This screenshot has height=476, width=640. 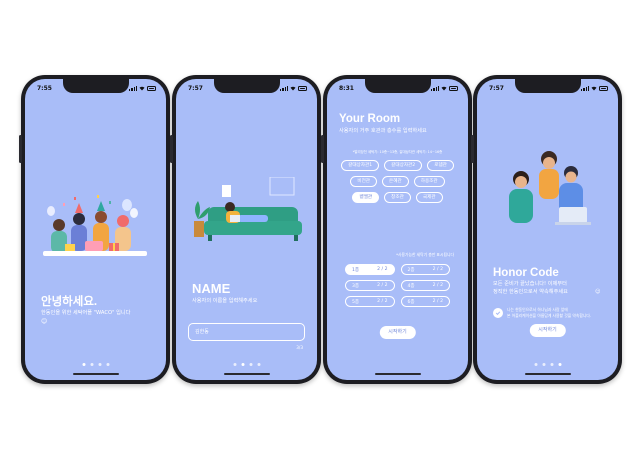 I want to click on sofa-illustration, so click(x=248, y=209).